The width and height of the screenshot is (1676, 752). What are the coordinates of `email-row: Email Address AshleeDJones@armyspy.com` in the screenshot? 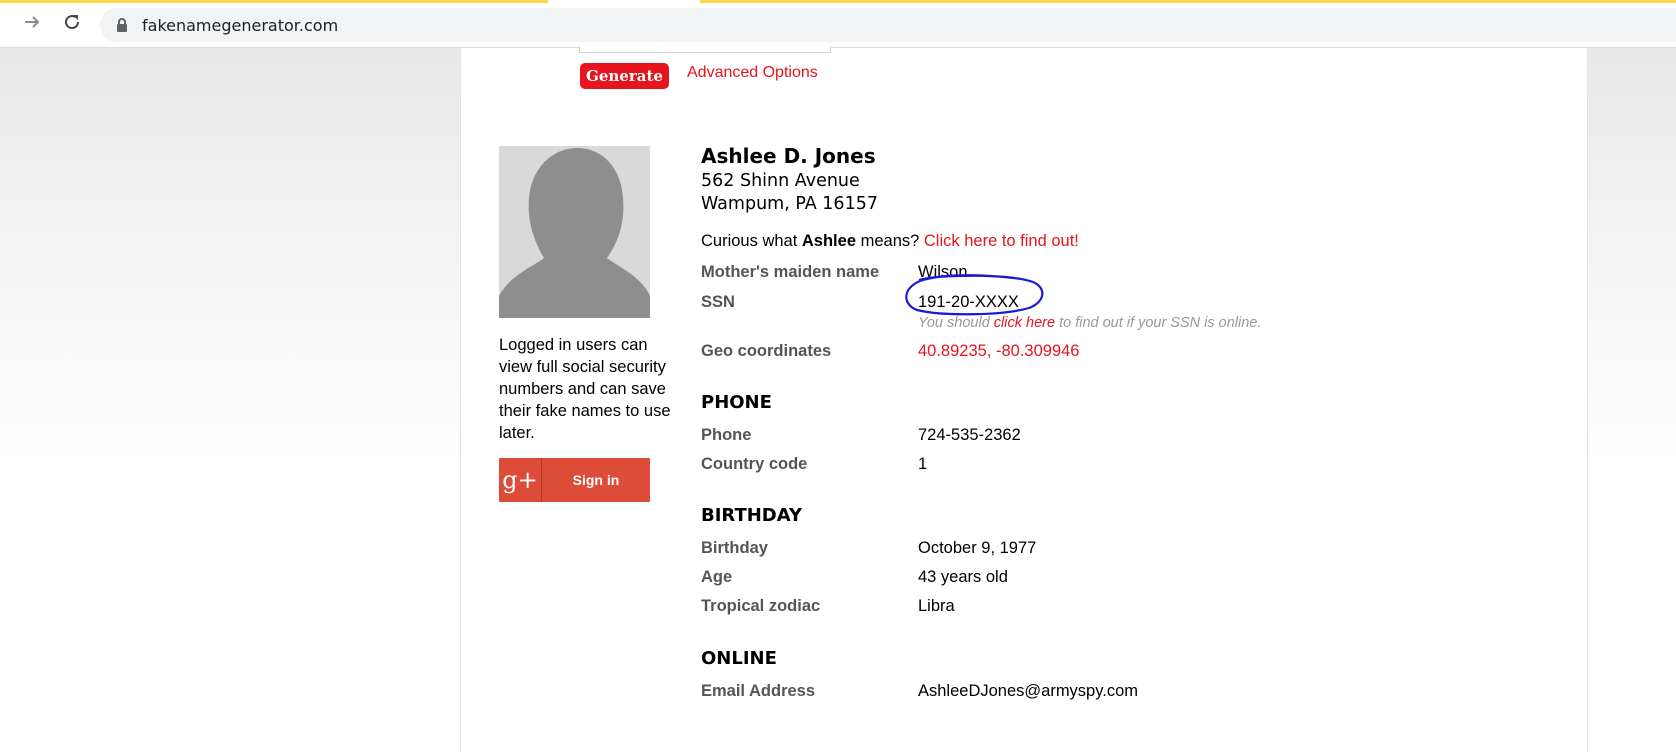 It's located at (1131, 693).